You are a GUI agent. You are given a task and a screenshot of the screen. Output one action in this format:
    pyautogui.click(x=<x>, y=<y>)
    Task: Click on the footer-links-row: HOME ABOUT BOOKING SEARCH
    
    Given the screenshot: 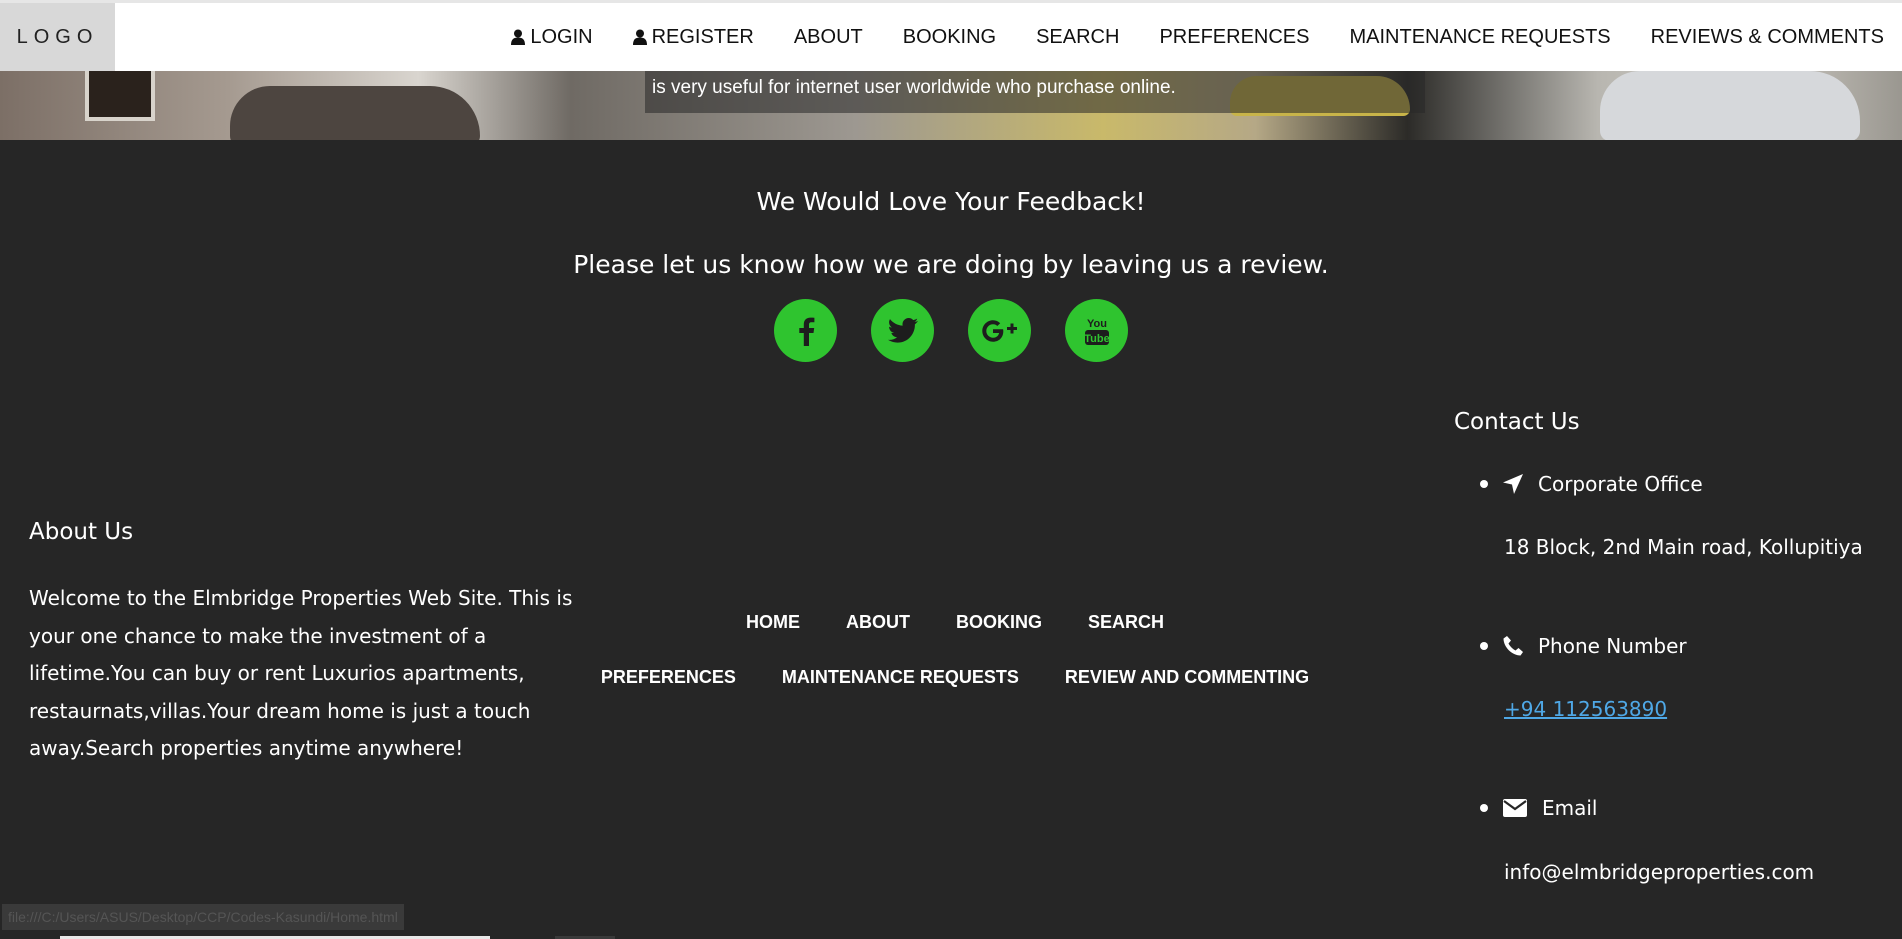 What is the action you would take?
    pyautogui.click(x=955, y=622)
    